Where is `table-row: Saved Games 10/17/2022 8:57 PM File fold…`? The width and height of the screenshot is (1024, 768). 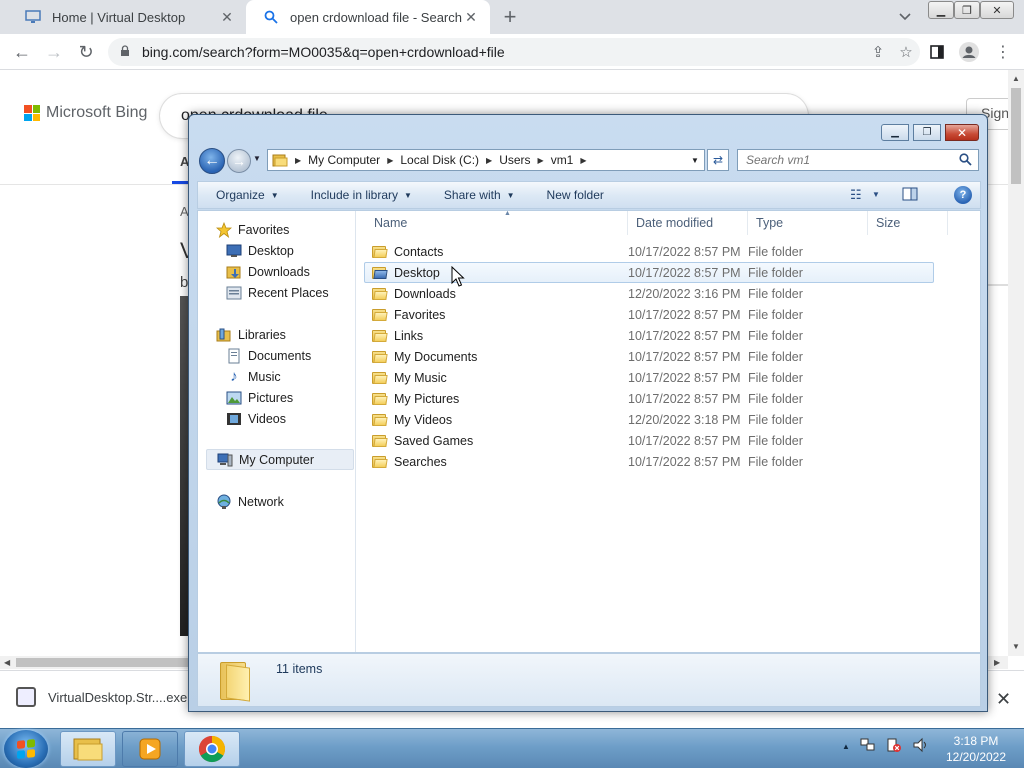 table-row: Saved Games 10/17/2022 8:57 PM File fold… is located at coordinates (649, 440).